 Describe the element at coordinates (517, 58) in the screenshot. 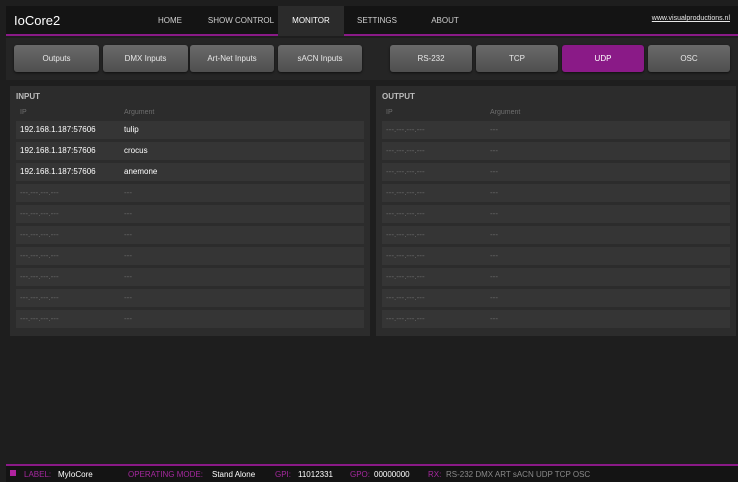

I see `tab-tcp: TCP` at that location.